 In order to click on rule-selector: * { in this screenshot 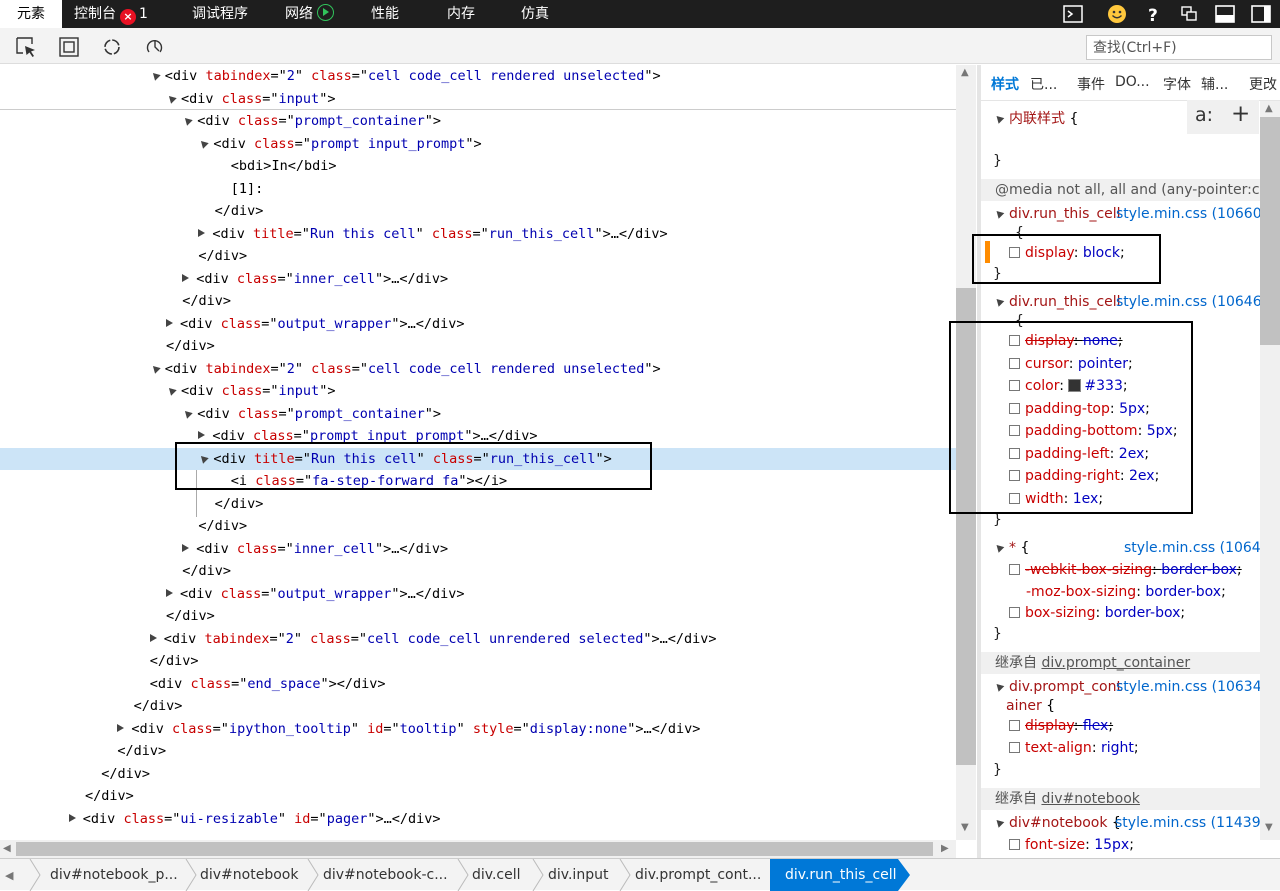, I will do `click(1011, 548)`.